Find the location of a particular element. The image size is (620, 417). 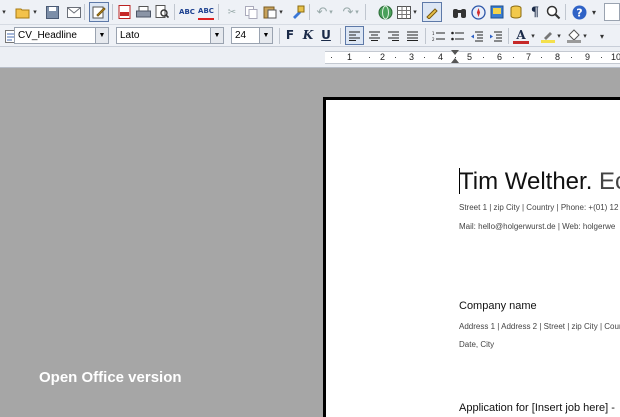

ruler-number: 8 is located at coordinates (558, 57).